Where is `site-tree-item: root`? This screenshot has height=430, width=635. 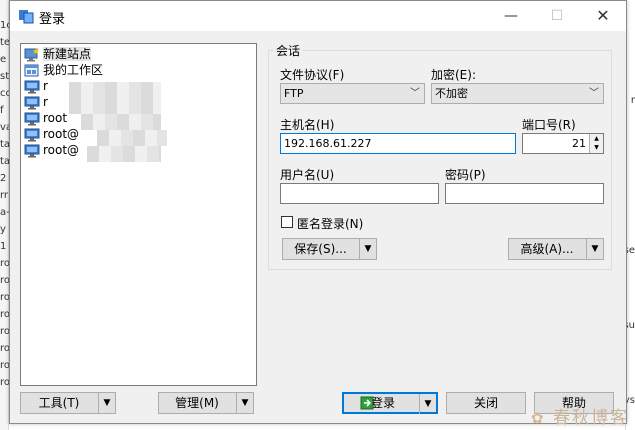
site-tree-item: root is located at coordinates (45, 118).